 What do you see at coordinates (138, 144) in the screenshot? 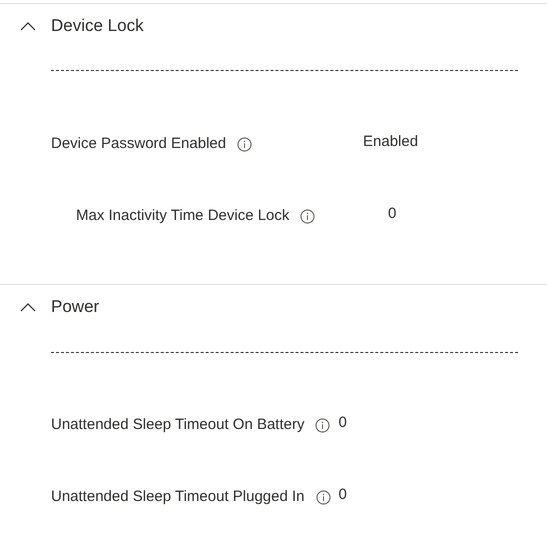
I see `setting-label: Device Password Enabled` at bounding box center [138, 144].